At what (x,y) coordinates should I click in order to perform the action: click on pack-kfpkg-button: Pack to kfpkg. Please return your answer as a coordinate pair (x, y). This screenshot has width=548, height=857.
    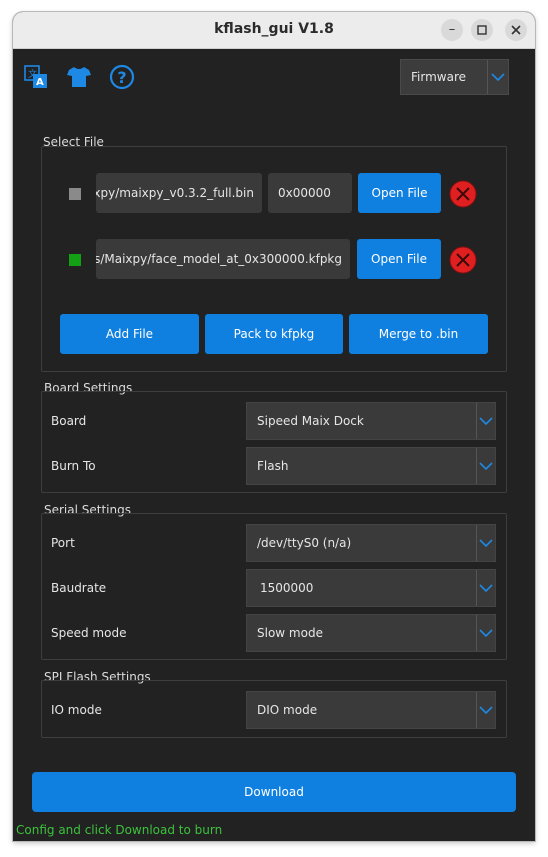
    Looking at the image, I should click on (274, 334).